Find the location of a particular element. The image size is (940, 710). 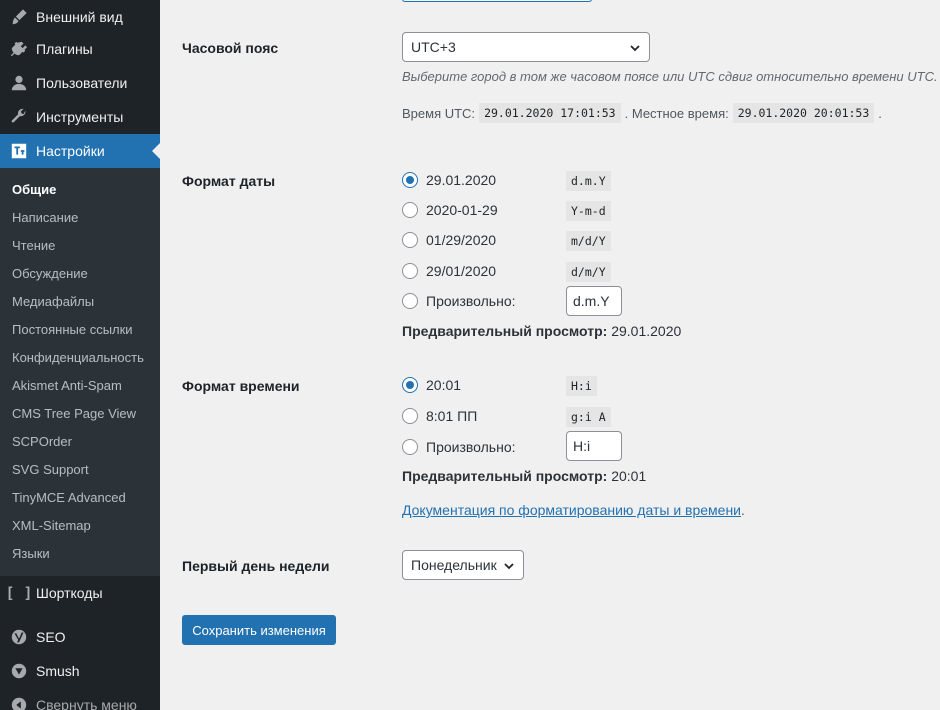

paintbrush-icon is located at coordinates (18, 17).